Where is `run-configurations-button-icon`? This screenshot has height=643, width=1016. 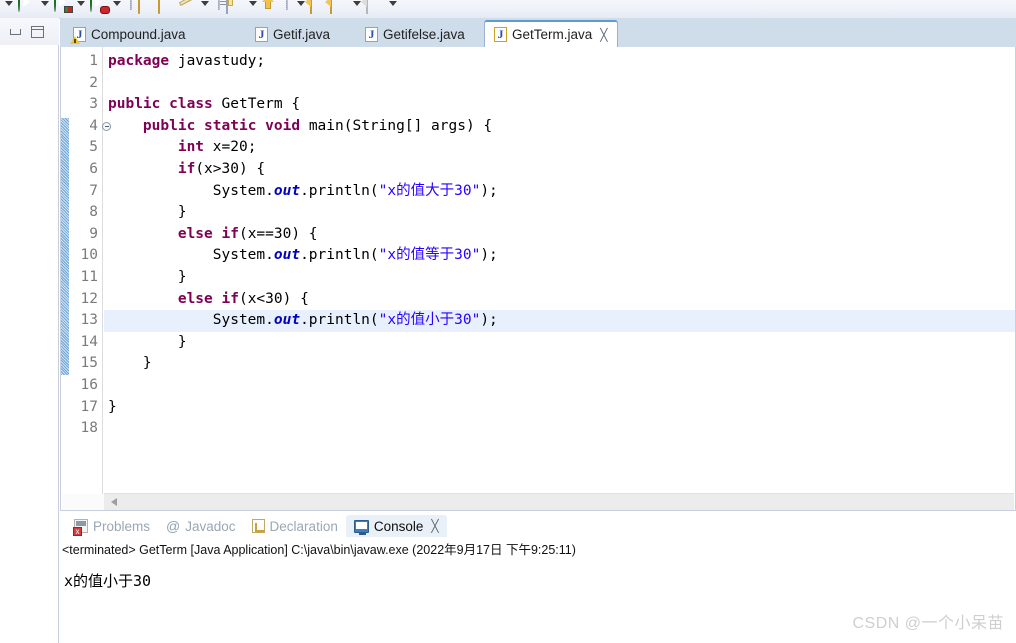
run-configurations-button-icon is located at coordinates (63, 6).